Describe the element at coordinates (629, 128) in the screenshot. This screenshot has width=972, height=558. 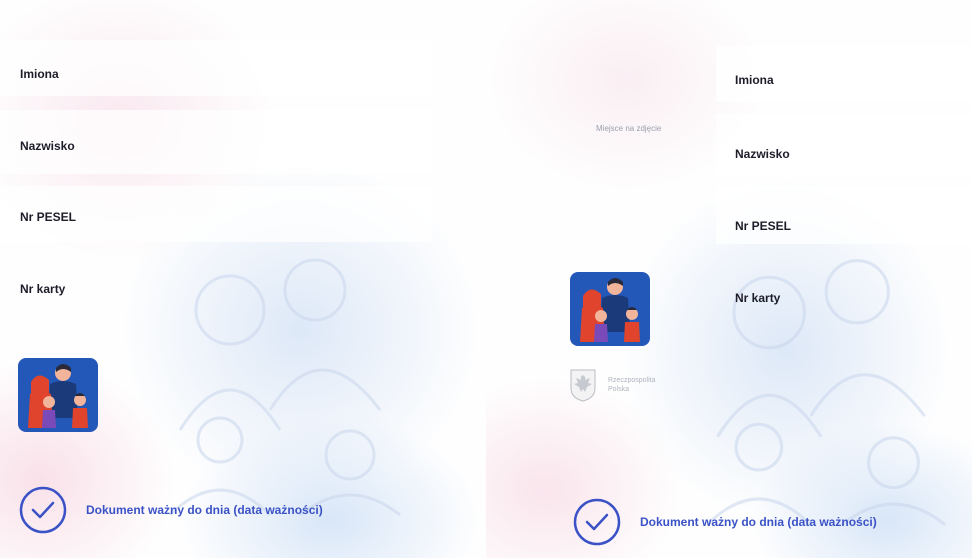
I see `photo-placeholder-label: Miejsce na zdjęcie` at that location.